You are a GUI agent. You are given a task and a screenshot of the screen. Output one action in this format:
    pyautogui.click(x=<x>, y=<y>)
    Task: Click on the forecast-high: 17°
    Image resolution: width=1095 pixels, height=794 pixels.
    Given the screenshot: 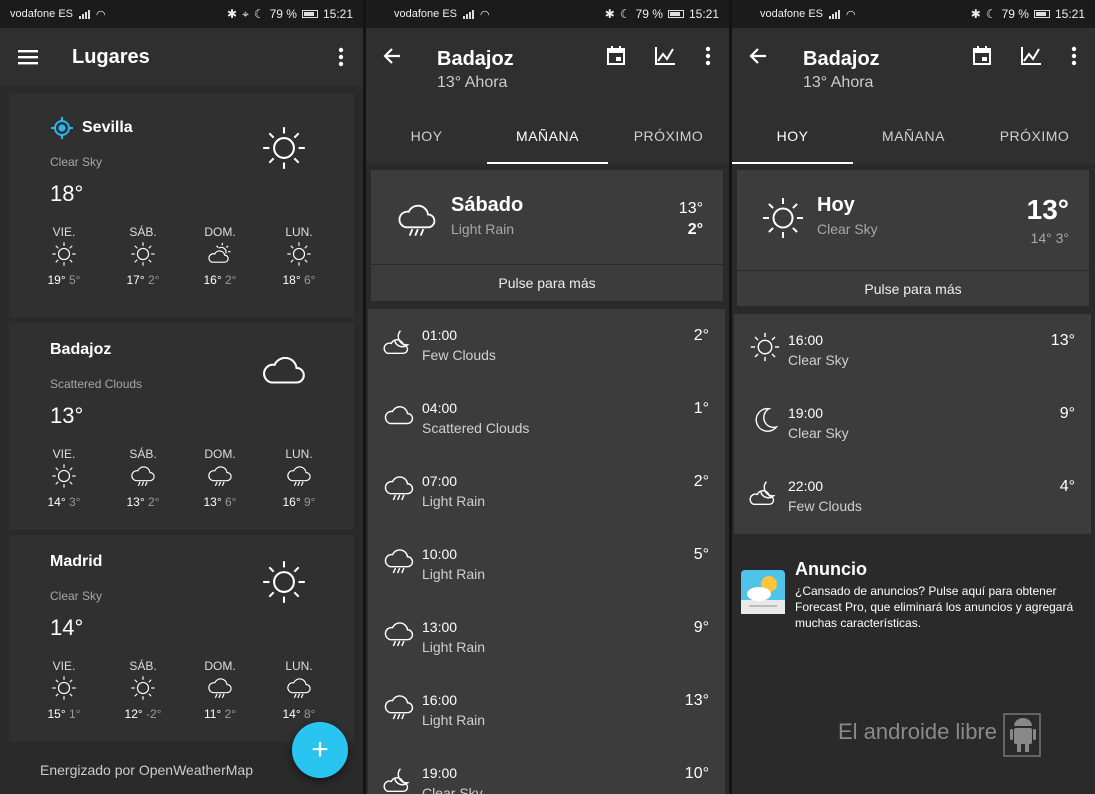 What is the action you would take?
    pyautogui.click(x=135, y=280)
    